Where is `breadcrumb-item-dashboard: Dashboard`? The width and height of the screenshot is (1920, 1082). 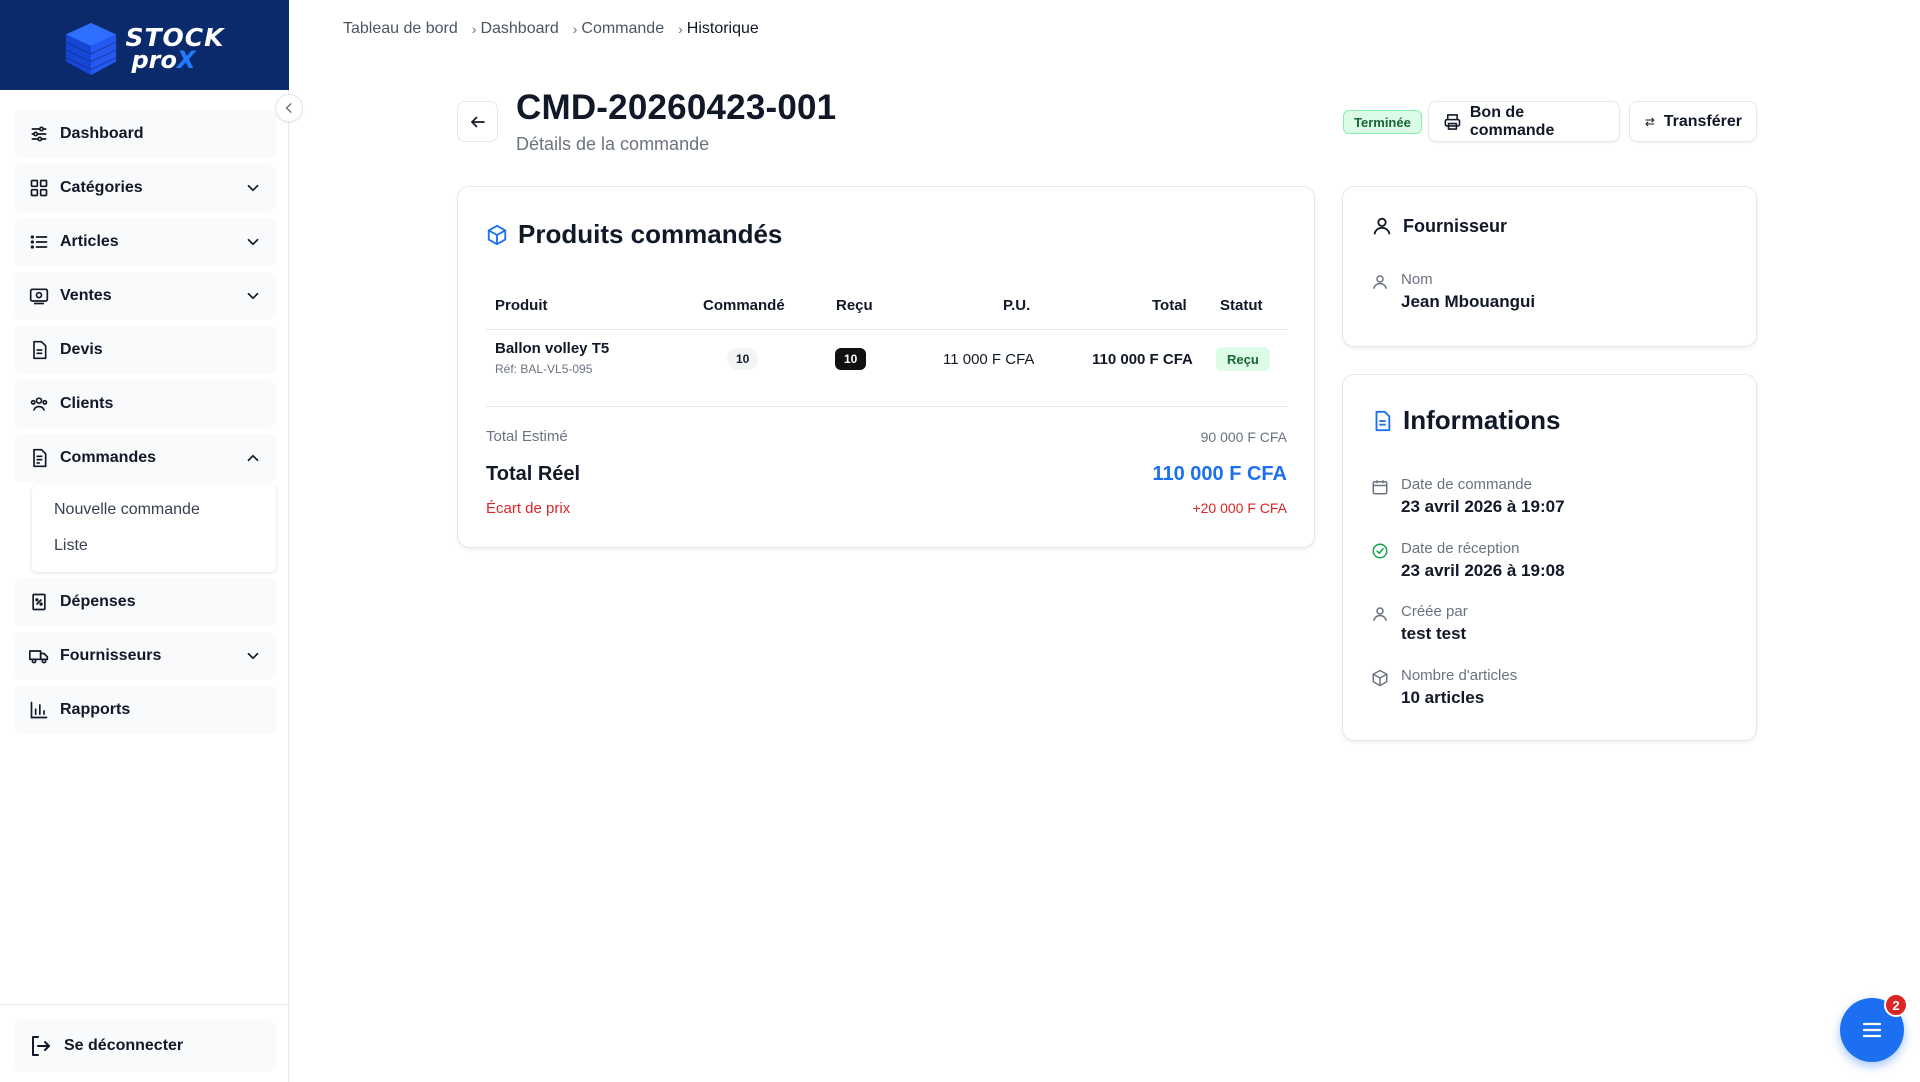 breadcrumb-item-dashboard: Dashboard is located at coordinates (519, 29).